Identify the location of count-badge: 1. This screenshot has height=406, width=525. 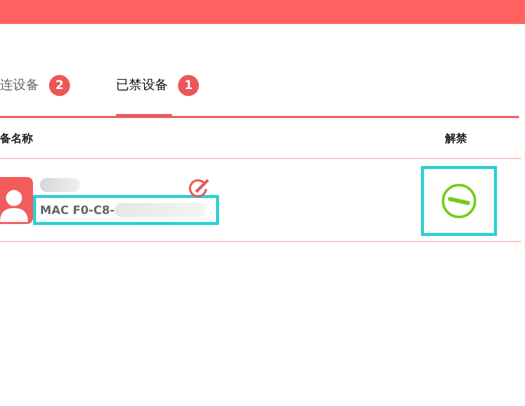
(188, 85).